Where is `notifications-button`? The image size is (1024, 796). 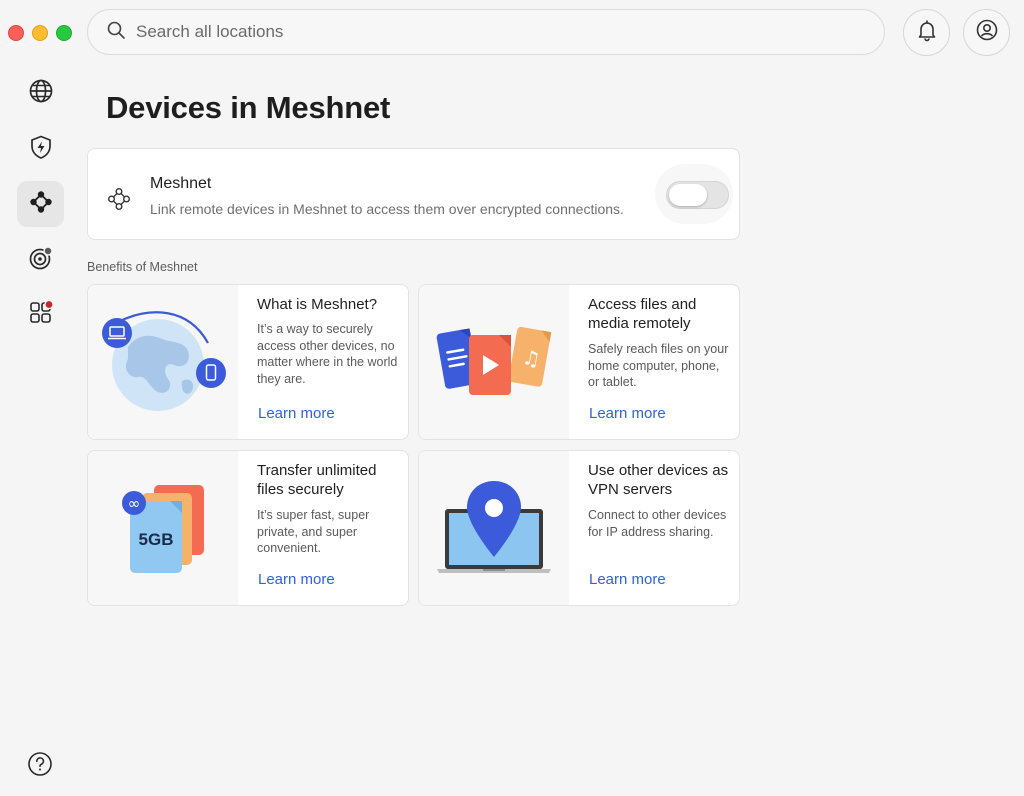
notifications-button is located at coordinates (926, 32).